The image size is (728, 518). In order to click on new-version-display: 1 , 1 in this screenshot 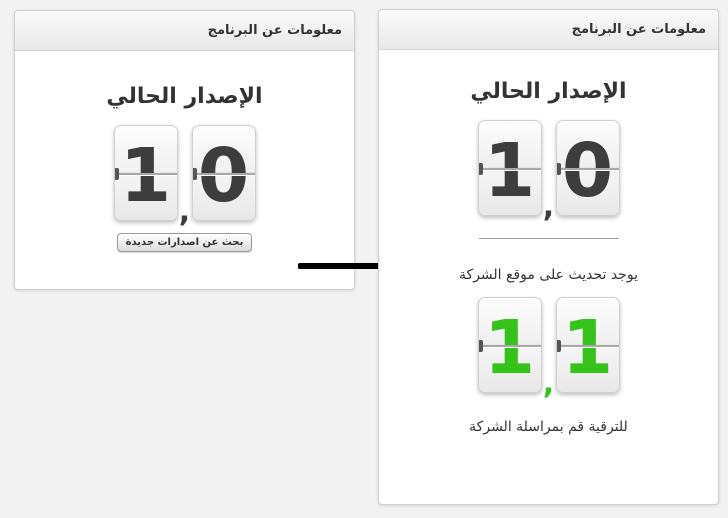, I will do `click(548, 348)`.